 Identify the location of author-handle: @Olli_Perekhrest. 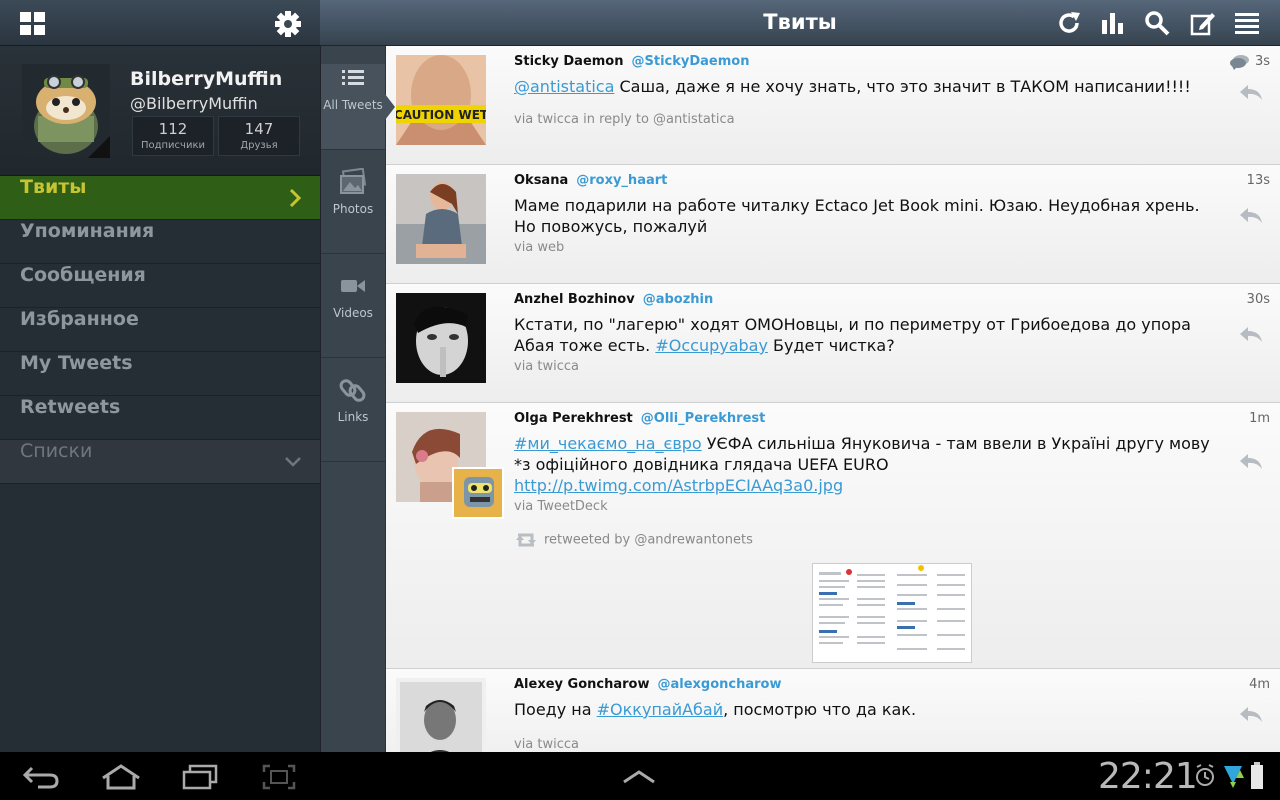
(703, 418).